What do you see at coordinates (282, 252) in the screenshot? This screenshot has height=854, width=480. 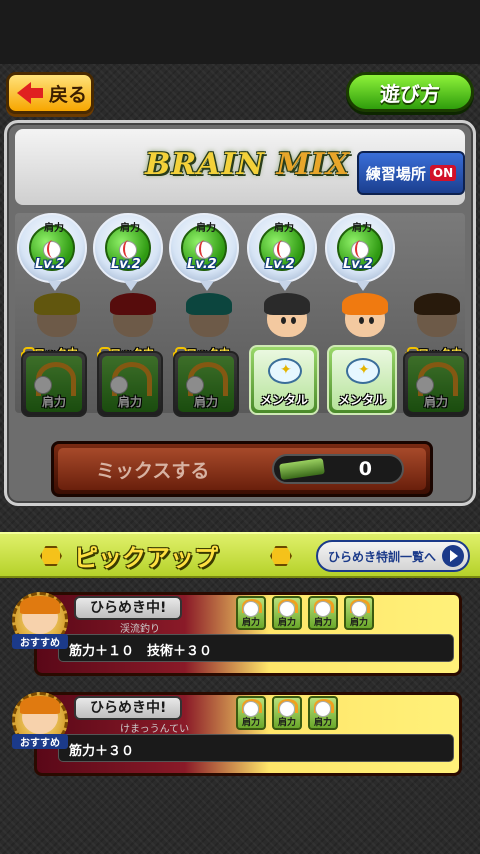 I see `skill-bubble-4: 肩力 Lv.2` at bounding box center [282, 252].